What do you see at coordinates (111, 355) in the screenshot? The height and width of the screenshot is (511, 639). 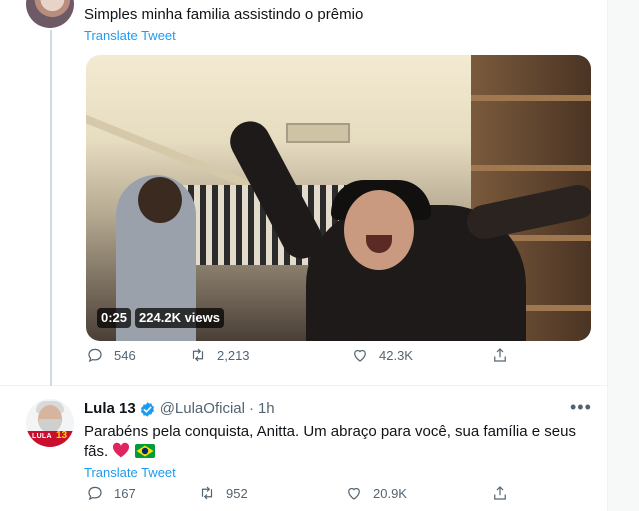 I see `reply-button: 546` at bounding box center [111, 355].